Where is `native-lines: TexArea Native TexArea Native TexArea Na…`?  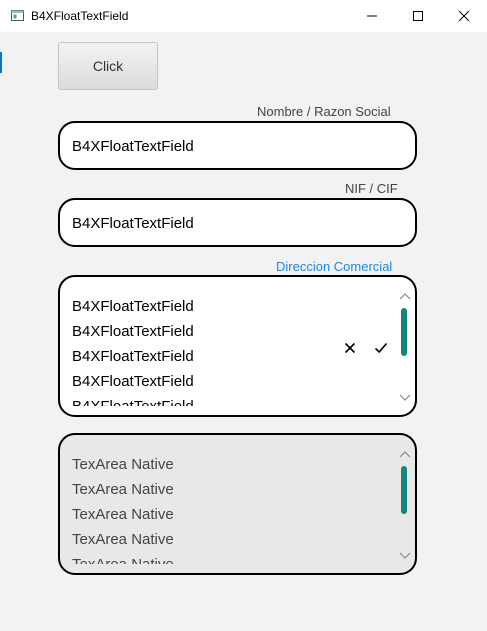 native-lines: TexArea Native TexArea Native TexArea Na… is located at coordinates (202, 508).